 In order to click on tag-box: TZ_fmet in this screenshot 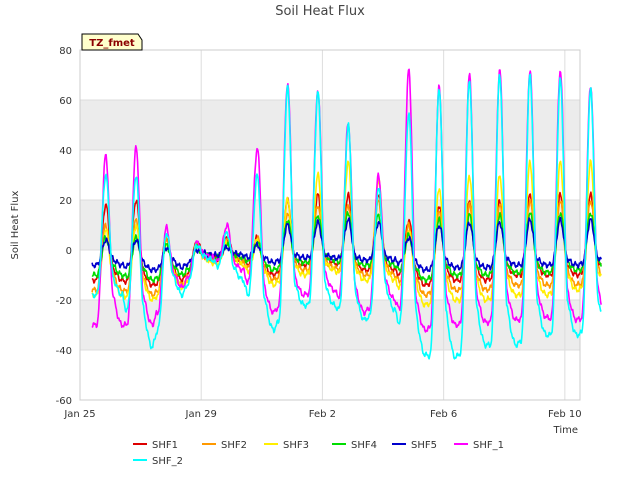, I will do `click(112, 42)`.